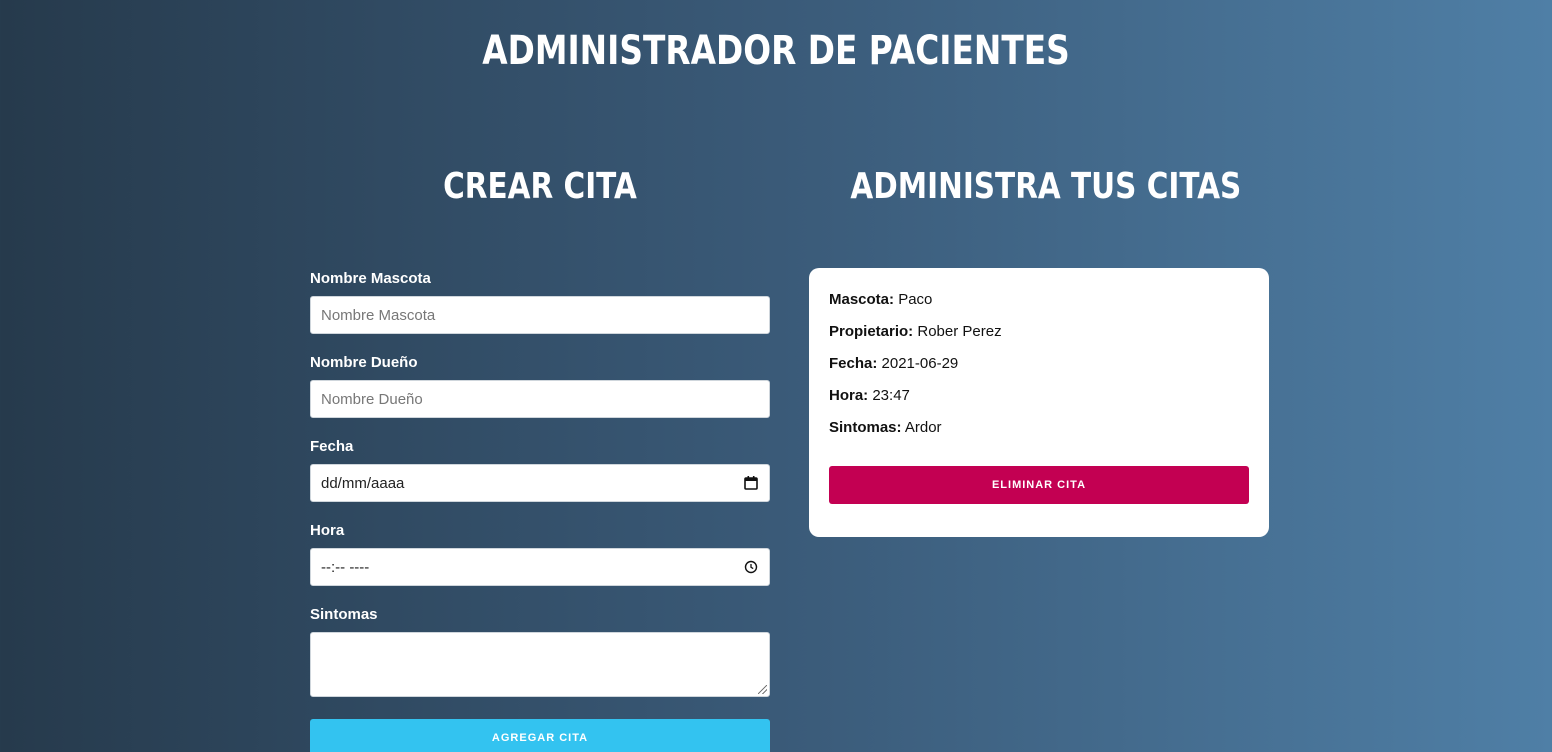  What do you see at coordinates (345, 567) in the screenshot?
I see `time-input-value: --:-- ----` at bounding box center [345, 567].